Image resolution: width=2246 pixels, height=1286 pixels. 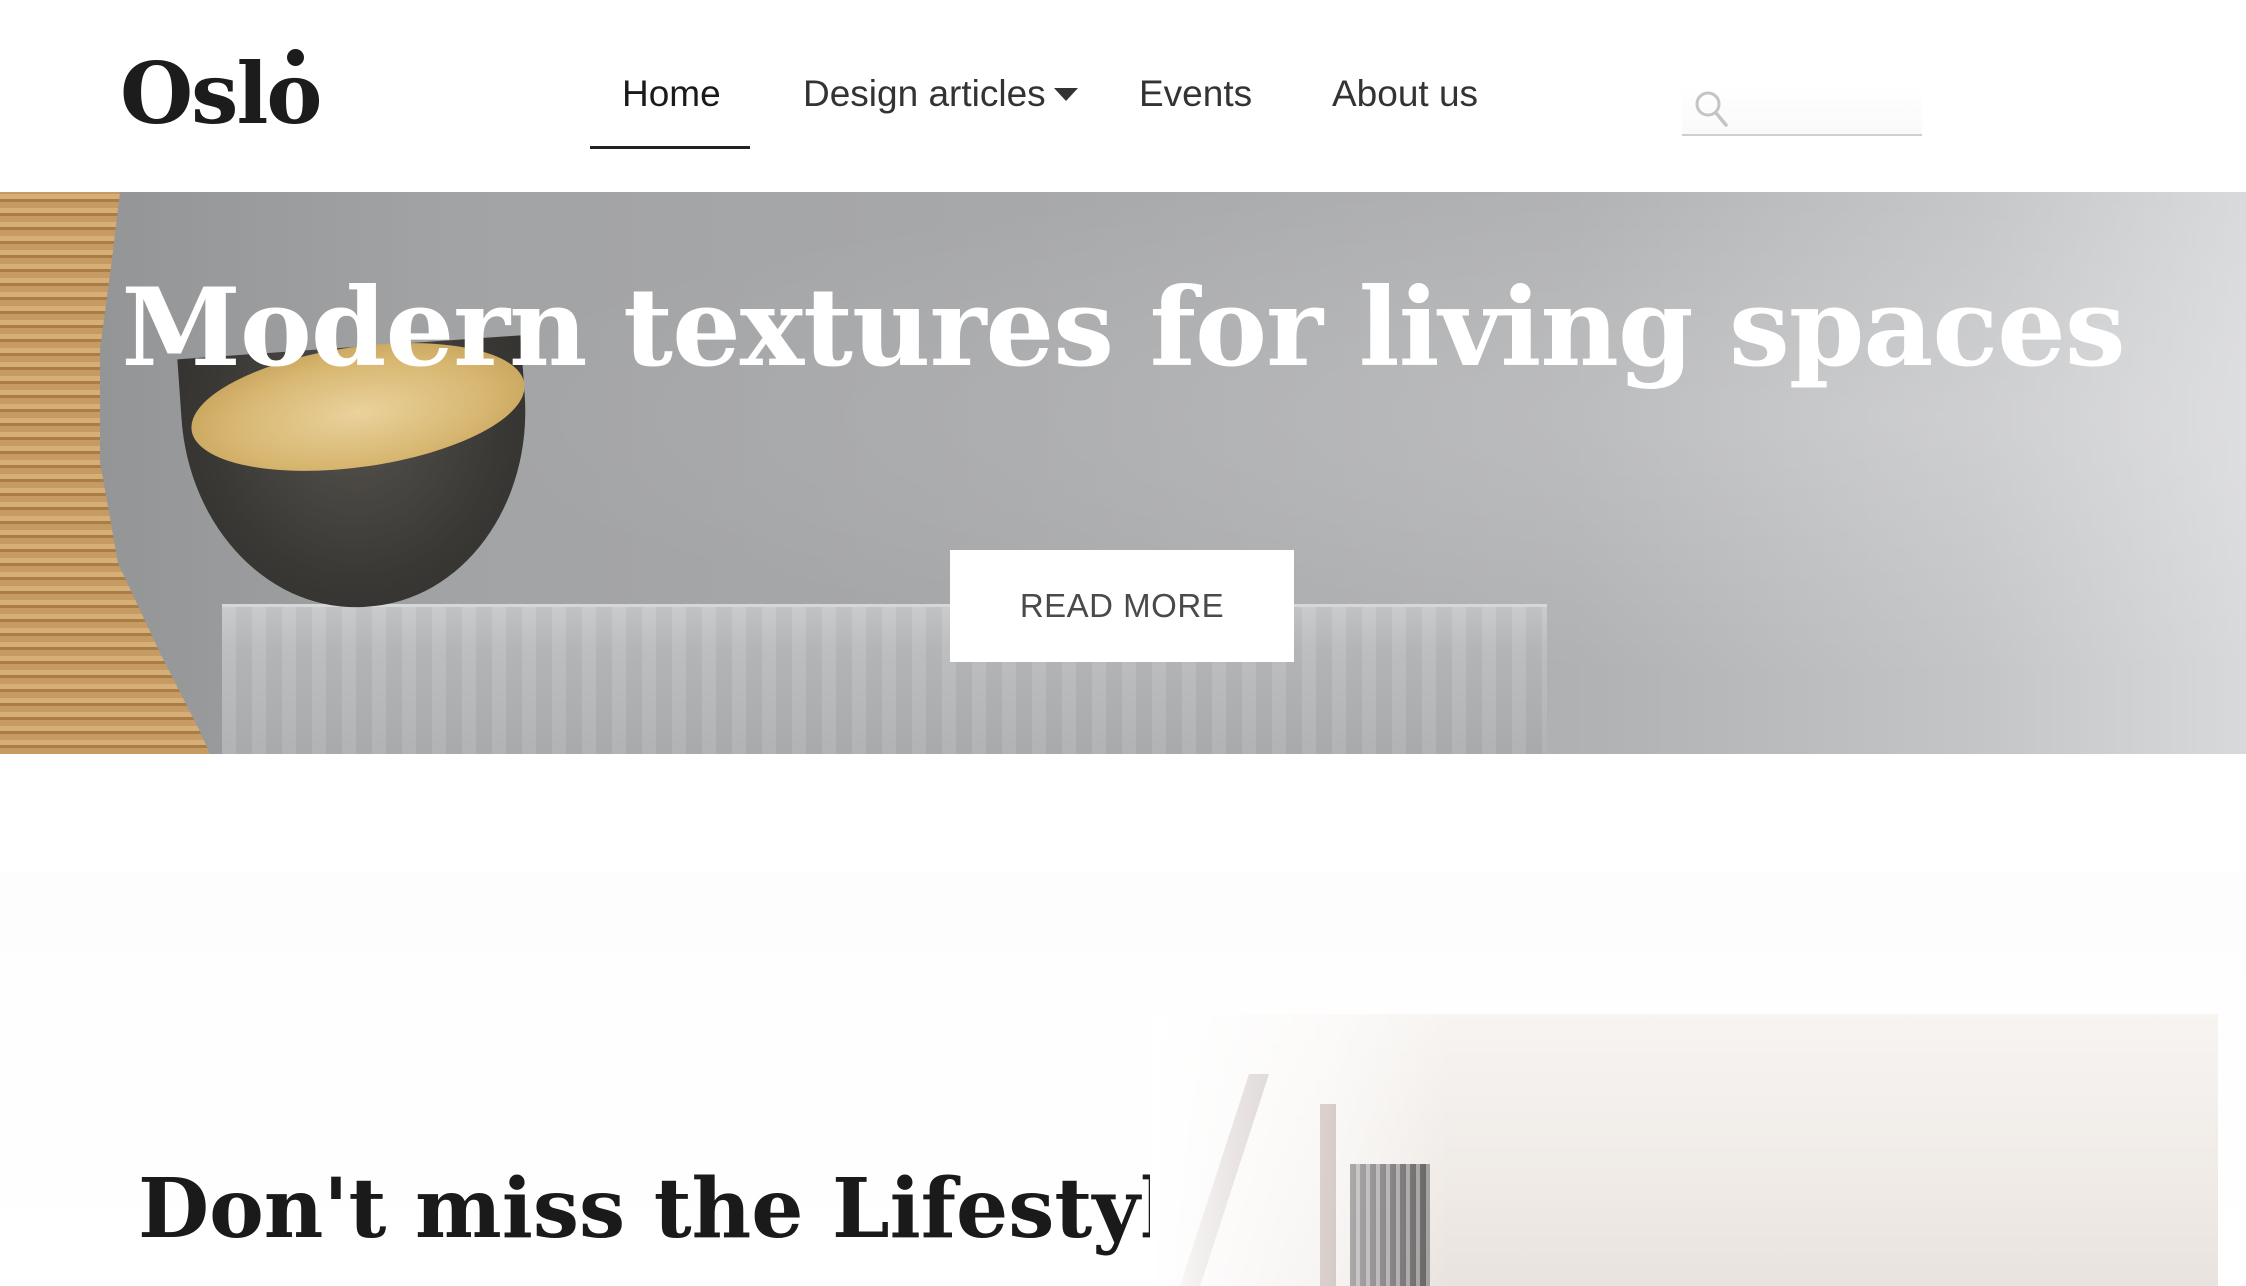 I want to click on chevron-down-icon, so click(x=1066, y=94).